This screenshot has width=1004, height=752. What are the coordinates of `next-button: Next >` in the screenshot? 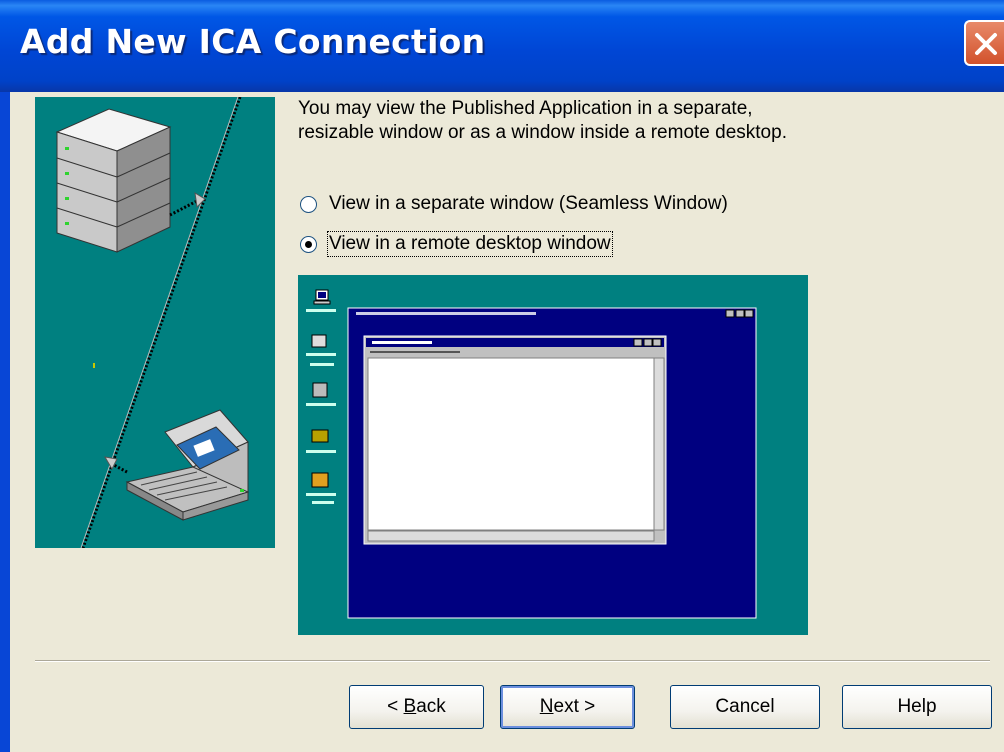 It's located at (567, 707).